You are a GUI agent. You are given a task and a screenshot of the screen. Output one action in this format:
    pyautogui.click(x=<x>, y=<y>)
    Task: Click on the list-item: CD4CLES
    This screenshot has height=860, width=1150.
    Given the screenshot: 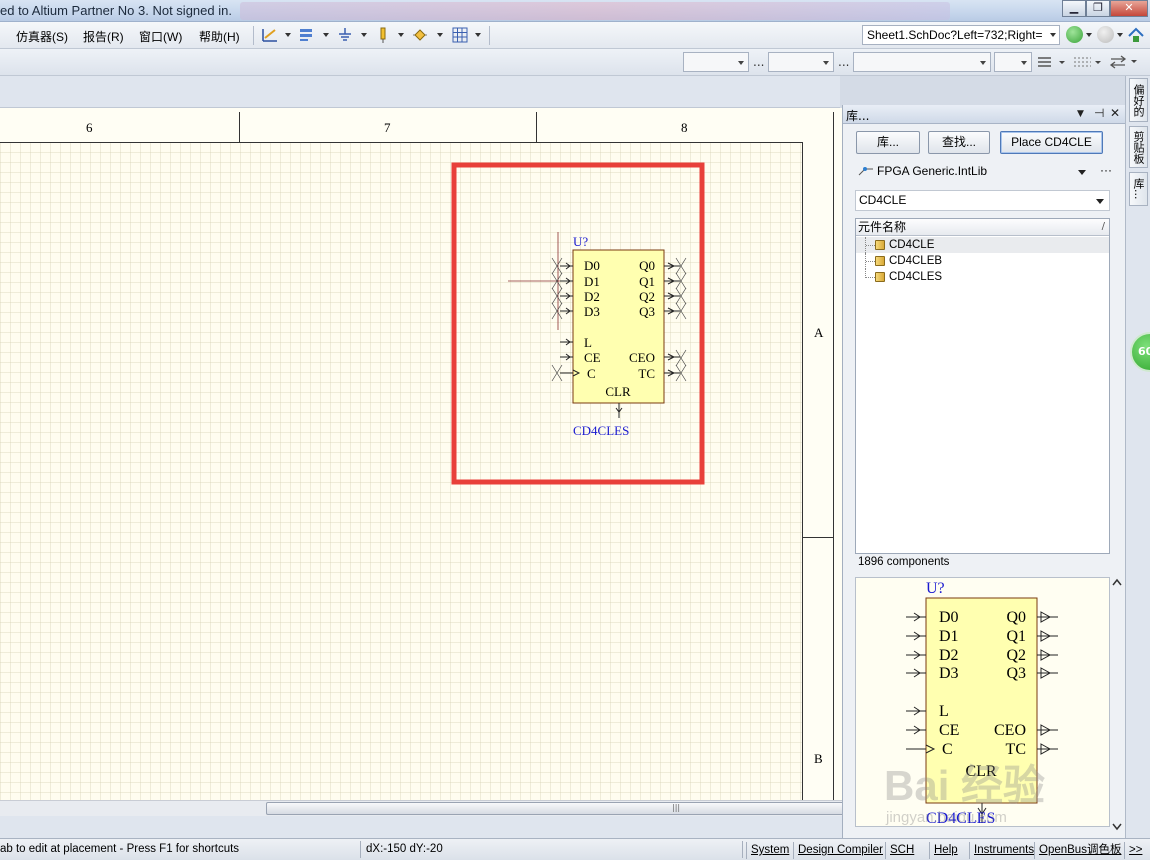 What is the action you would take?
    pyautogui.click(x=982, y=277)
    